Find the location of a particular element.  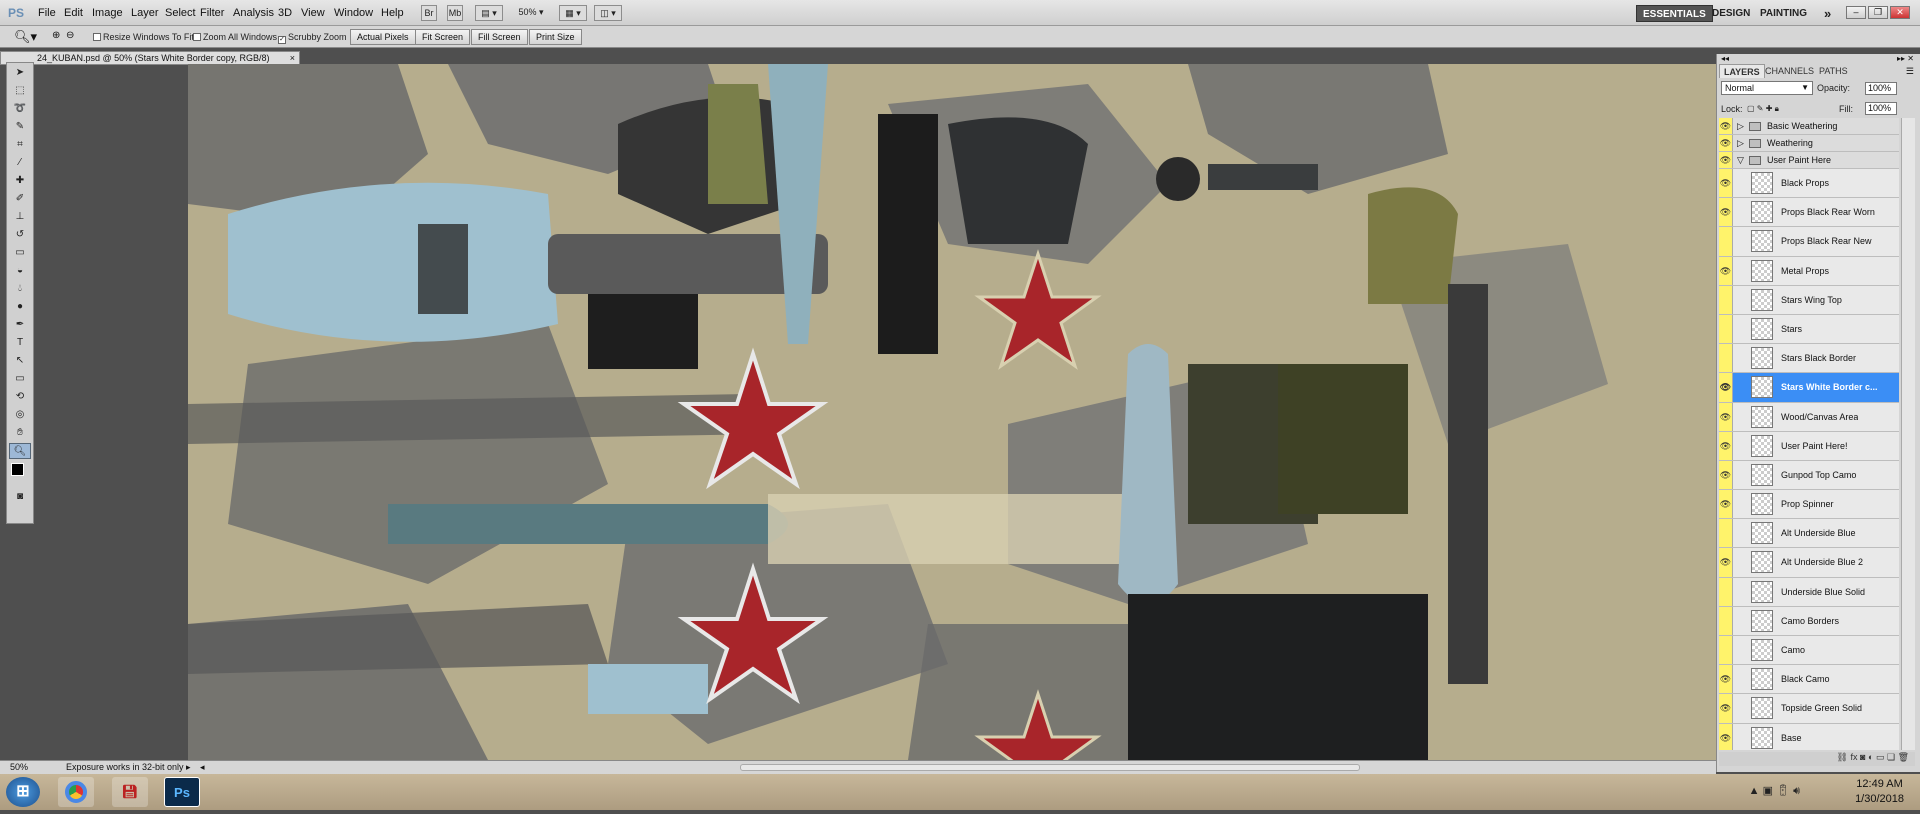

layer-group-row: 👁︎ ▷ Weathering is located at coordinates (1809, 143).